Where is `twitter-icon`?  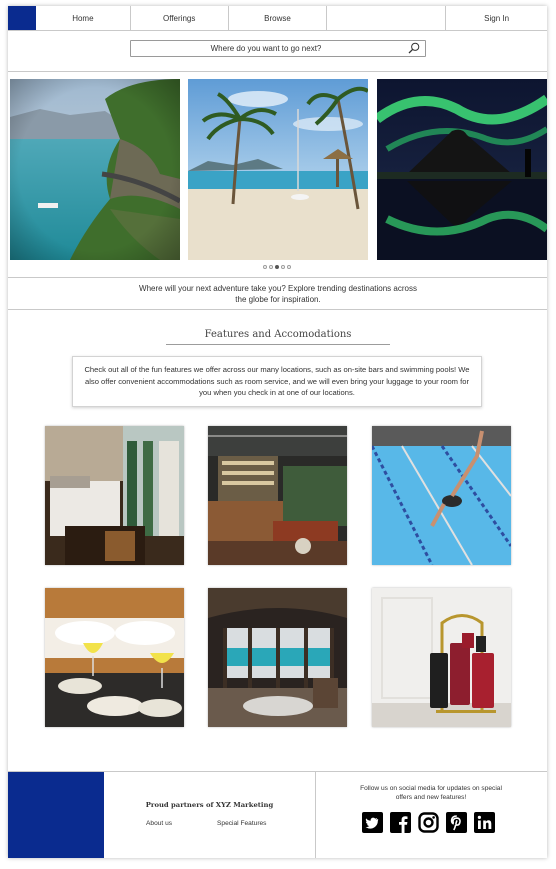 twitter-icon is located at coordinates (372, 822).